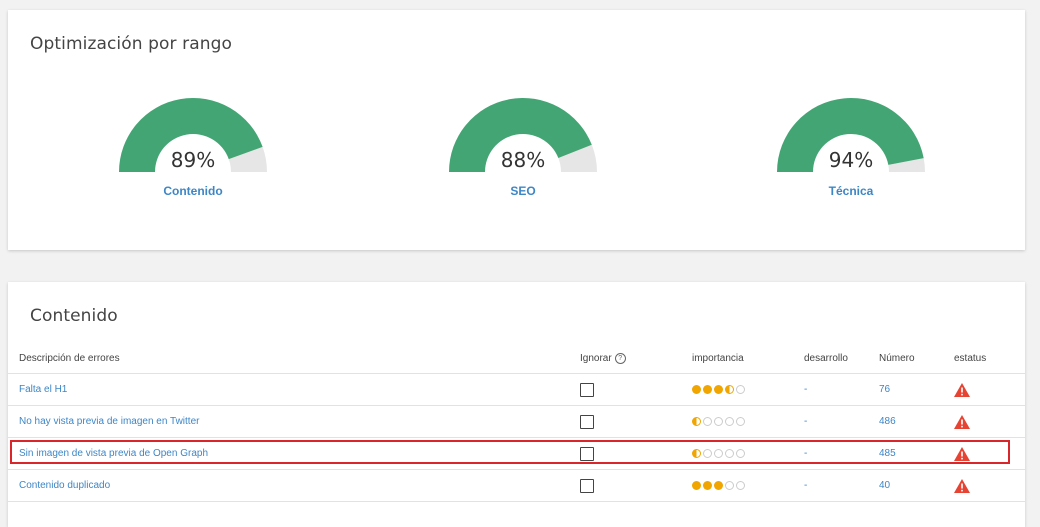 This screenshot has height=527, width=1040. What do you see at coordinates (294, 359) in the screenshot?
I see `header-description: Descripción de errores` at bounding box center [294, 359].